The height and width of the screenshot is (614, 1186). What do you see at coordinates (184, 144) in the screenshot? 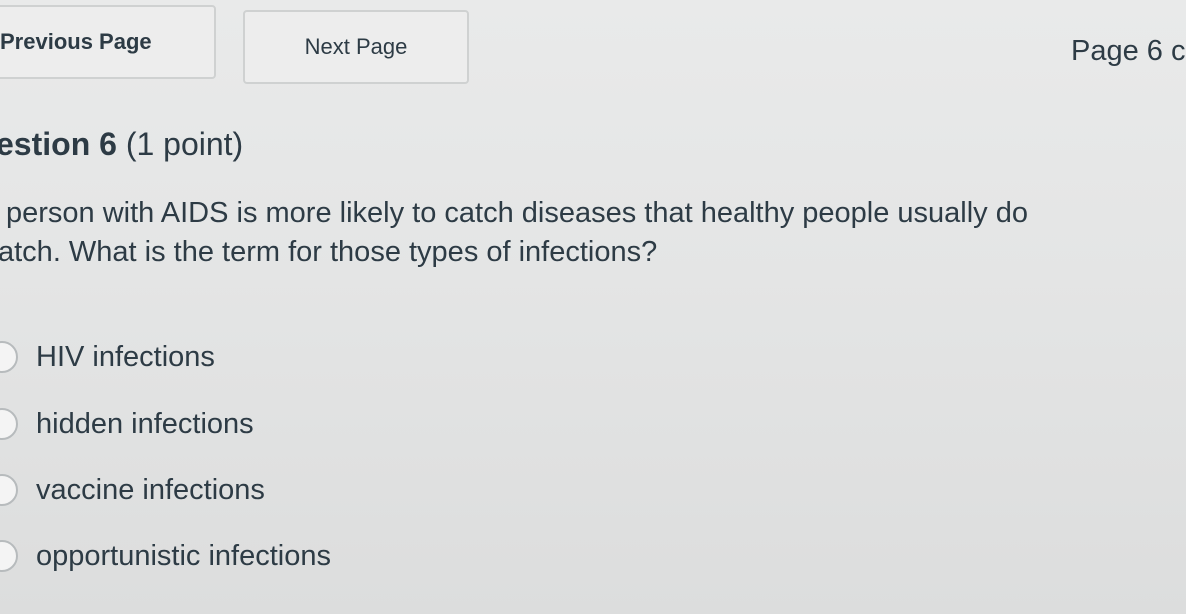
I see `question-points: (1 point)` at bounding box center [184, 144].